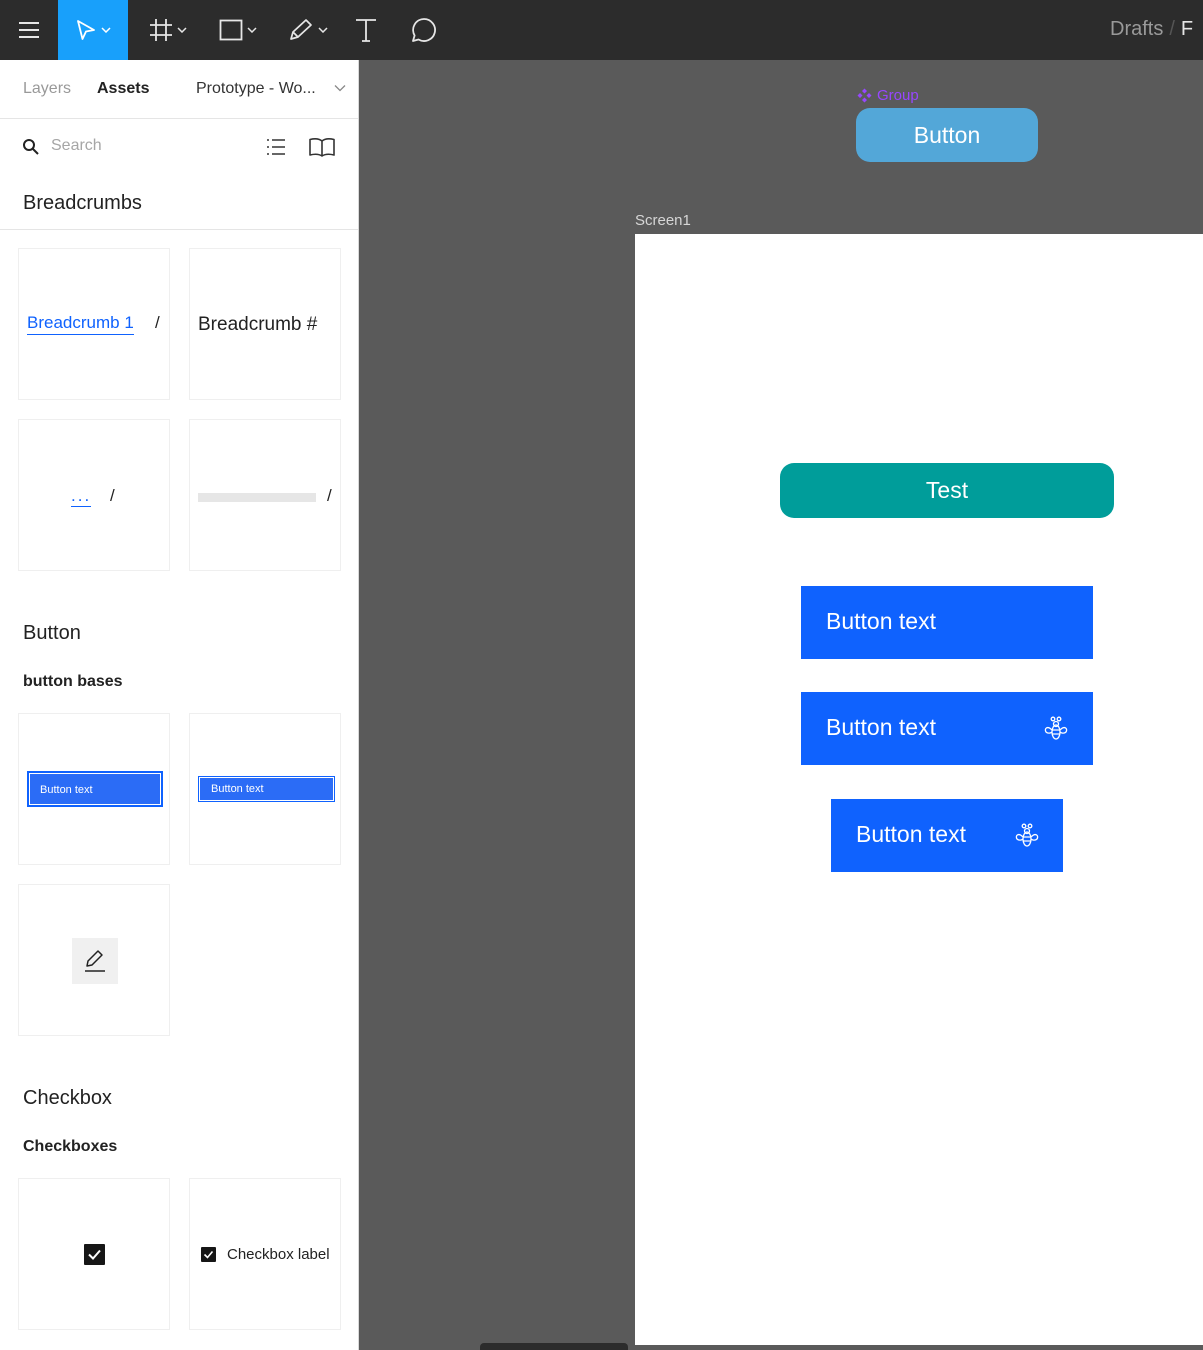 The width and height of the screenshot is (1203, 1350). Describe the element at coordinates (123, 89) in the screenshot. I see `tab-assets: Assets` at that location.